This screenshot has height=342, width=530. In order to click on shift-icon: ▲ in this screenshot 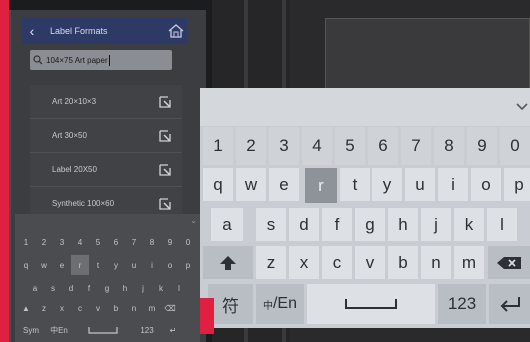, I will do `click(26, 308)`.